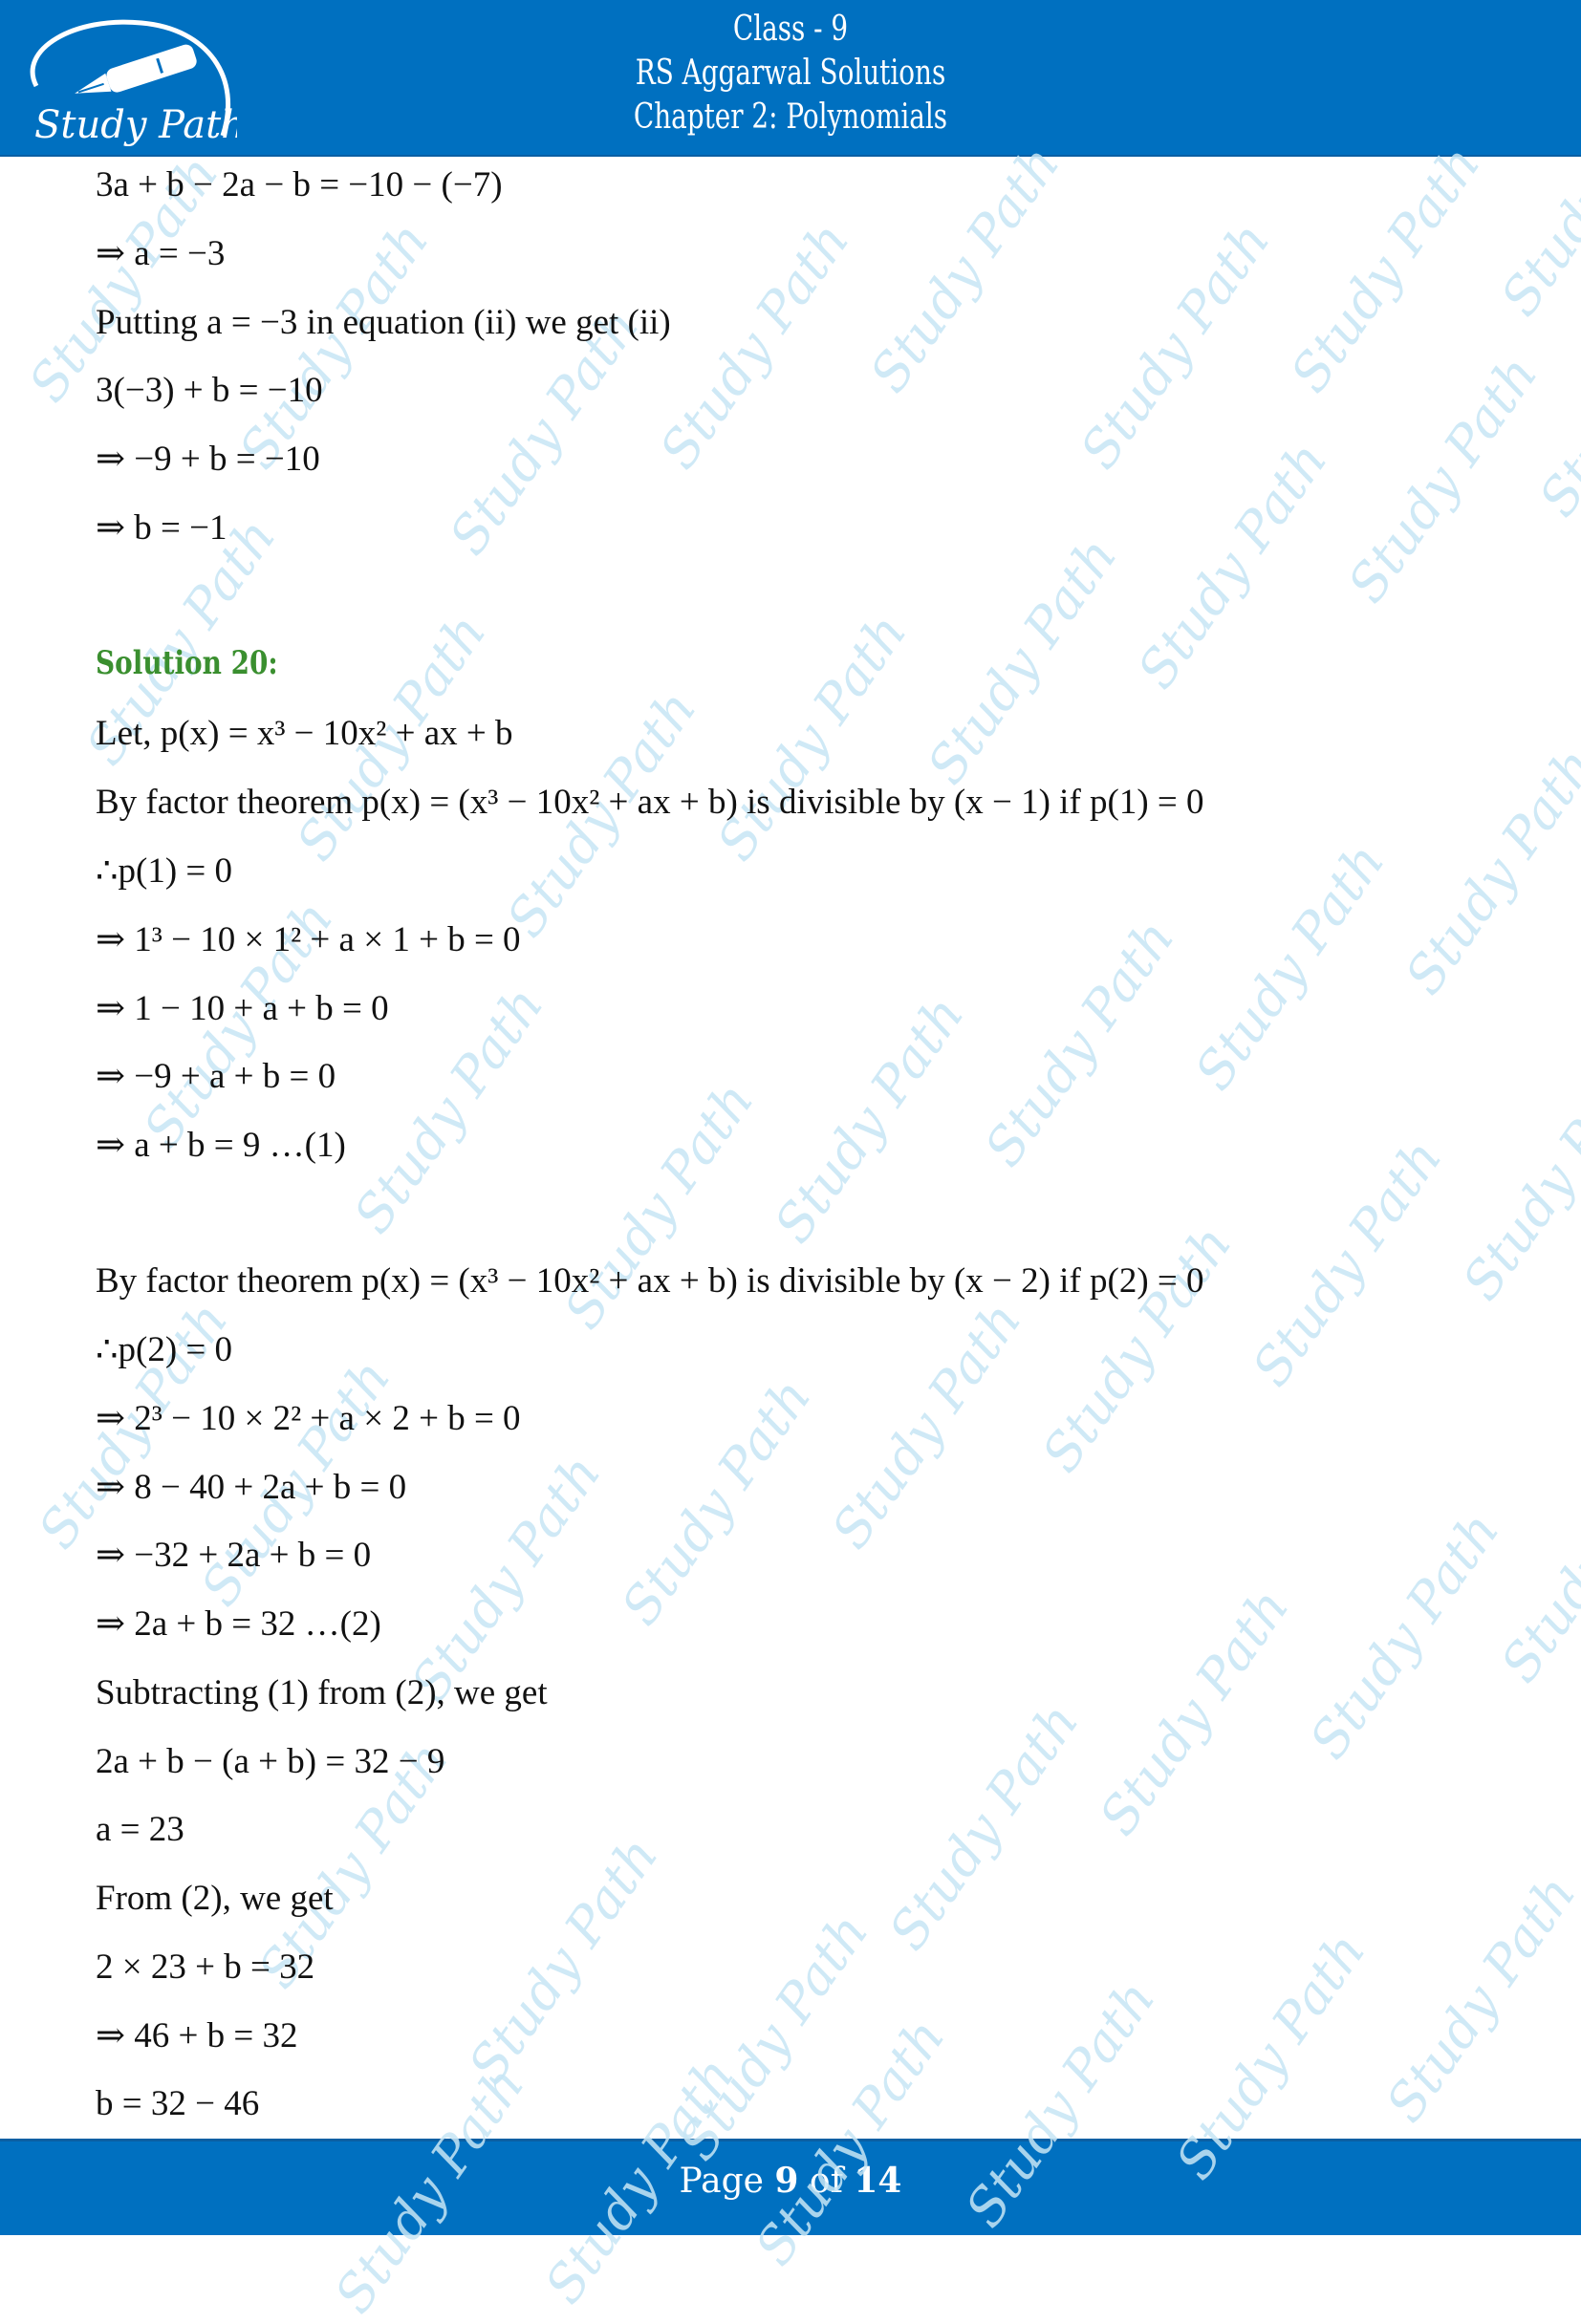 This screenshot has height=2324, width=1581. I want to click on equation-line: ⇒ b = −1, so click(161, 528).